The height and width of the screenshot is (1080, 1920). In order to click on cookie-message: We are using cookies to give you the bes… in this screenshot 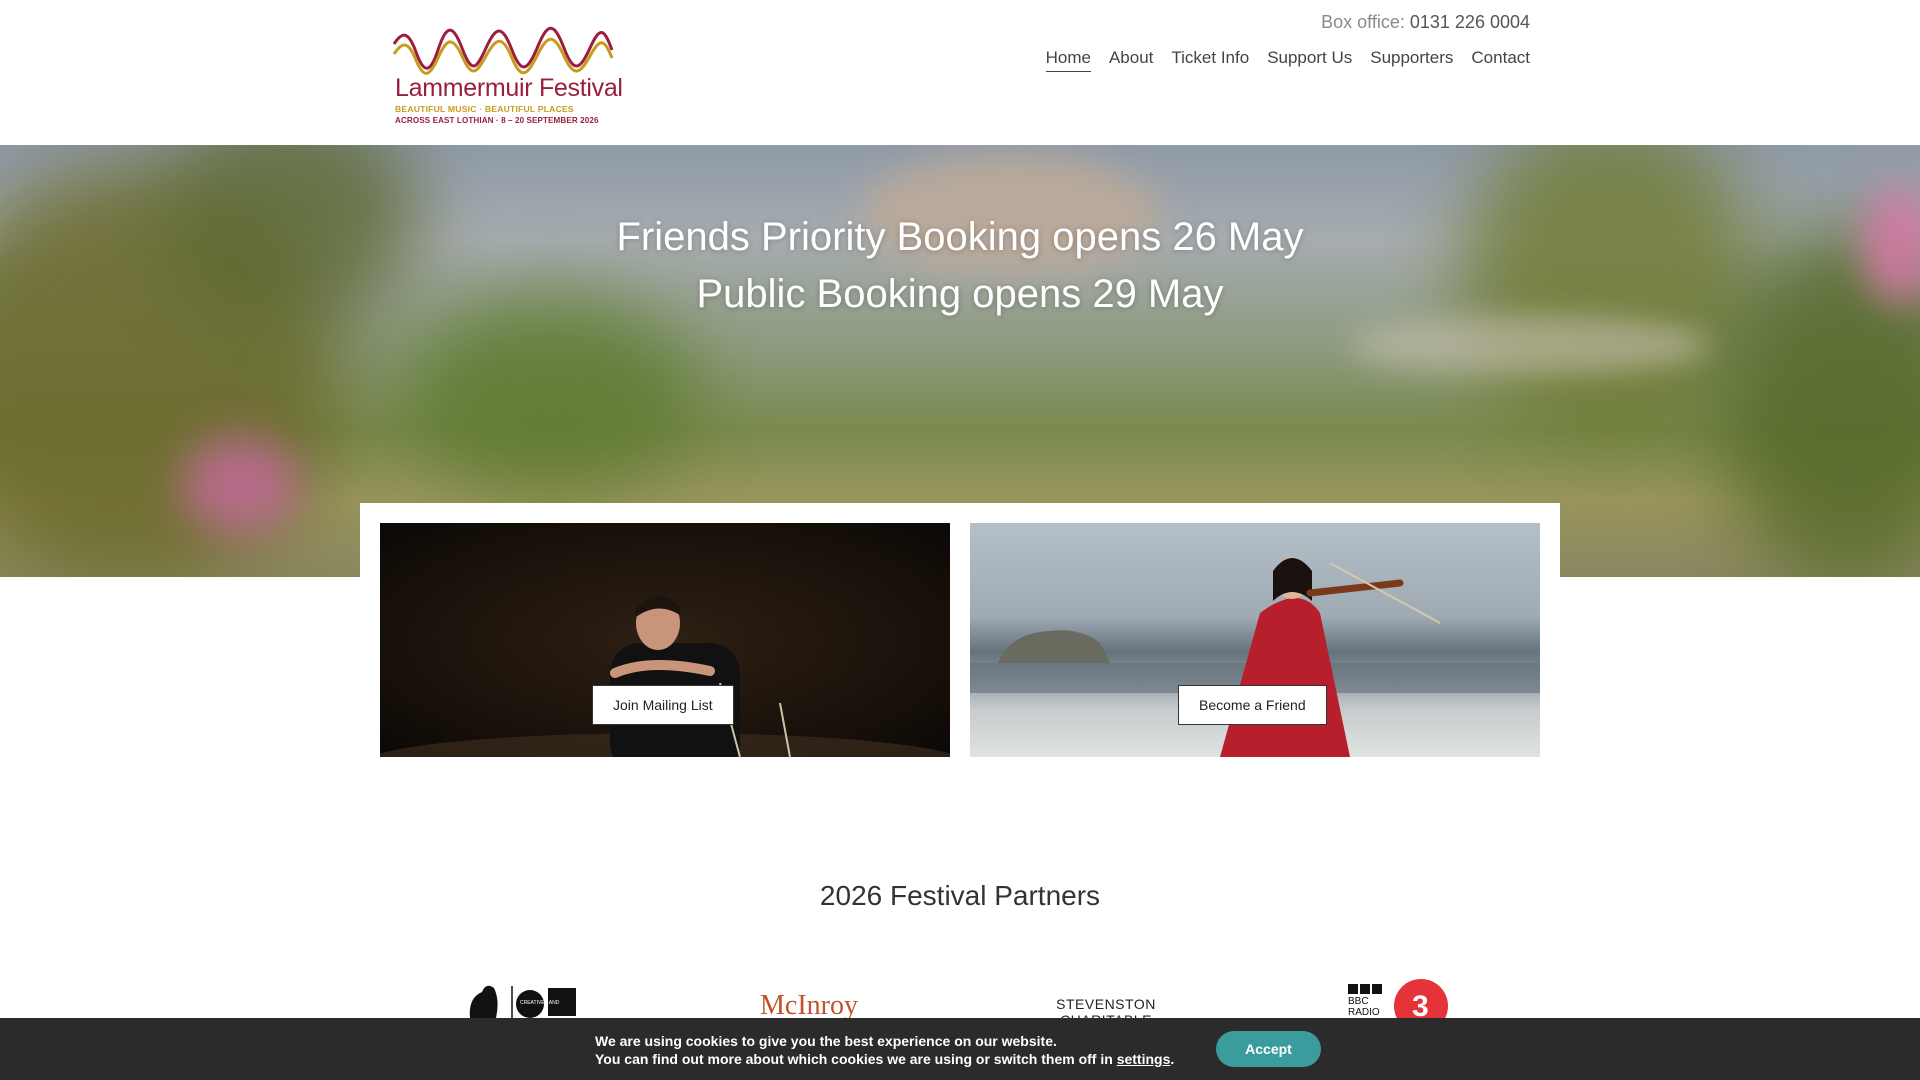, I will do `click(884, 1050)`.